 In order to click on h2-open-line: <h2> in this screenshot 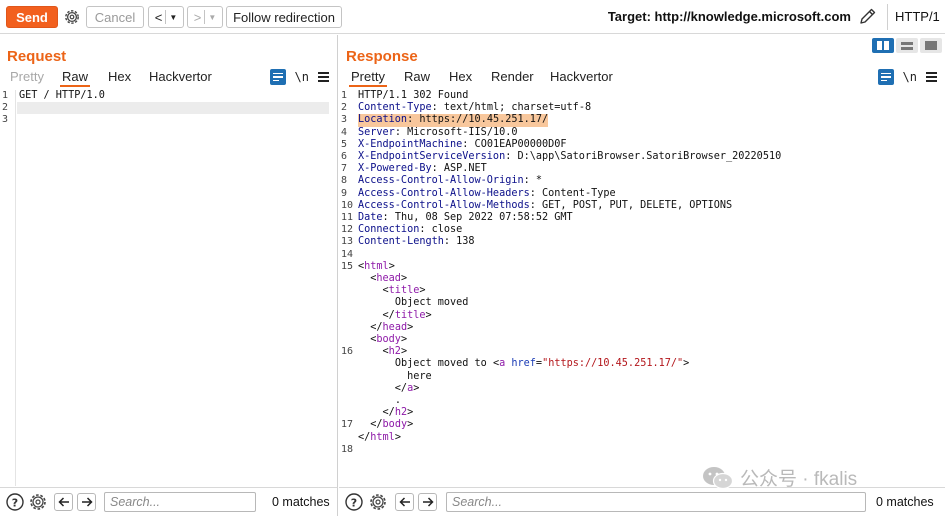, I will do `click(383, 352)`.